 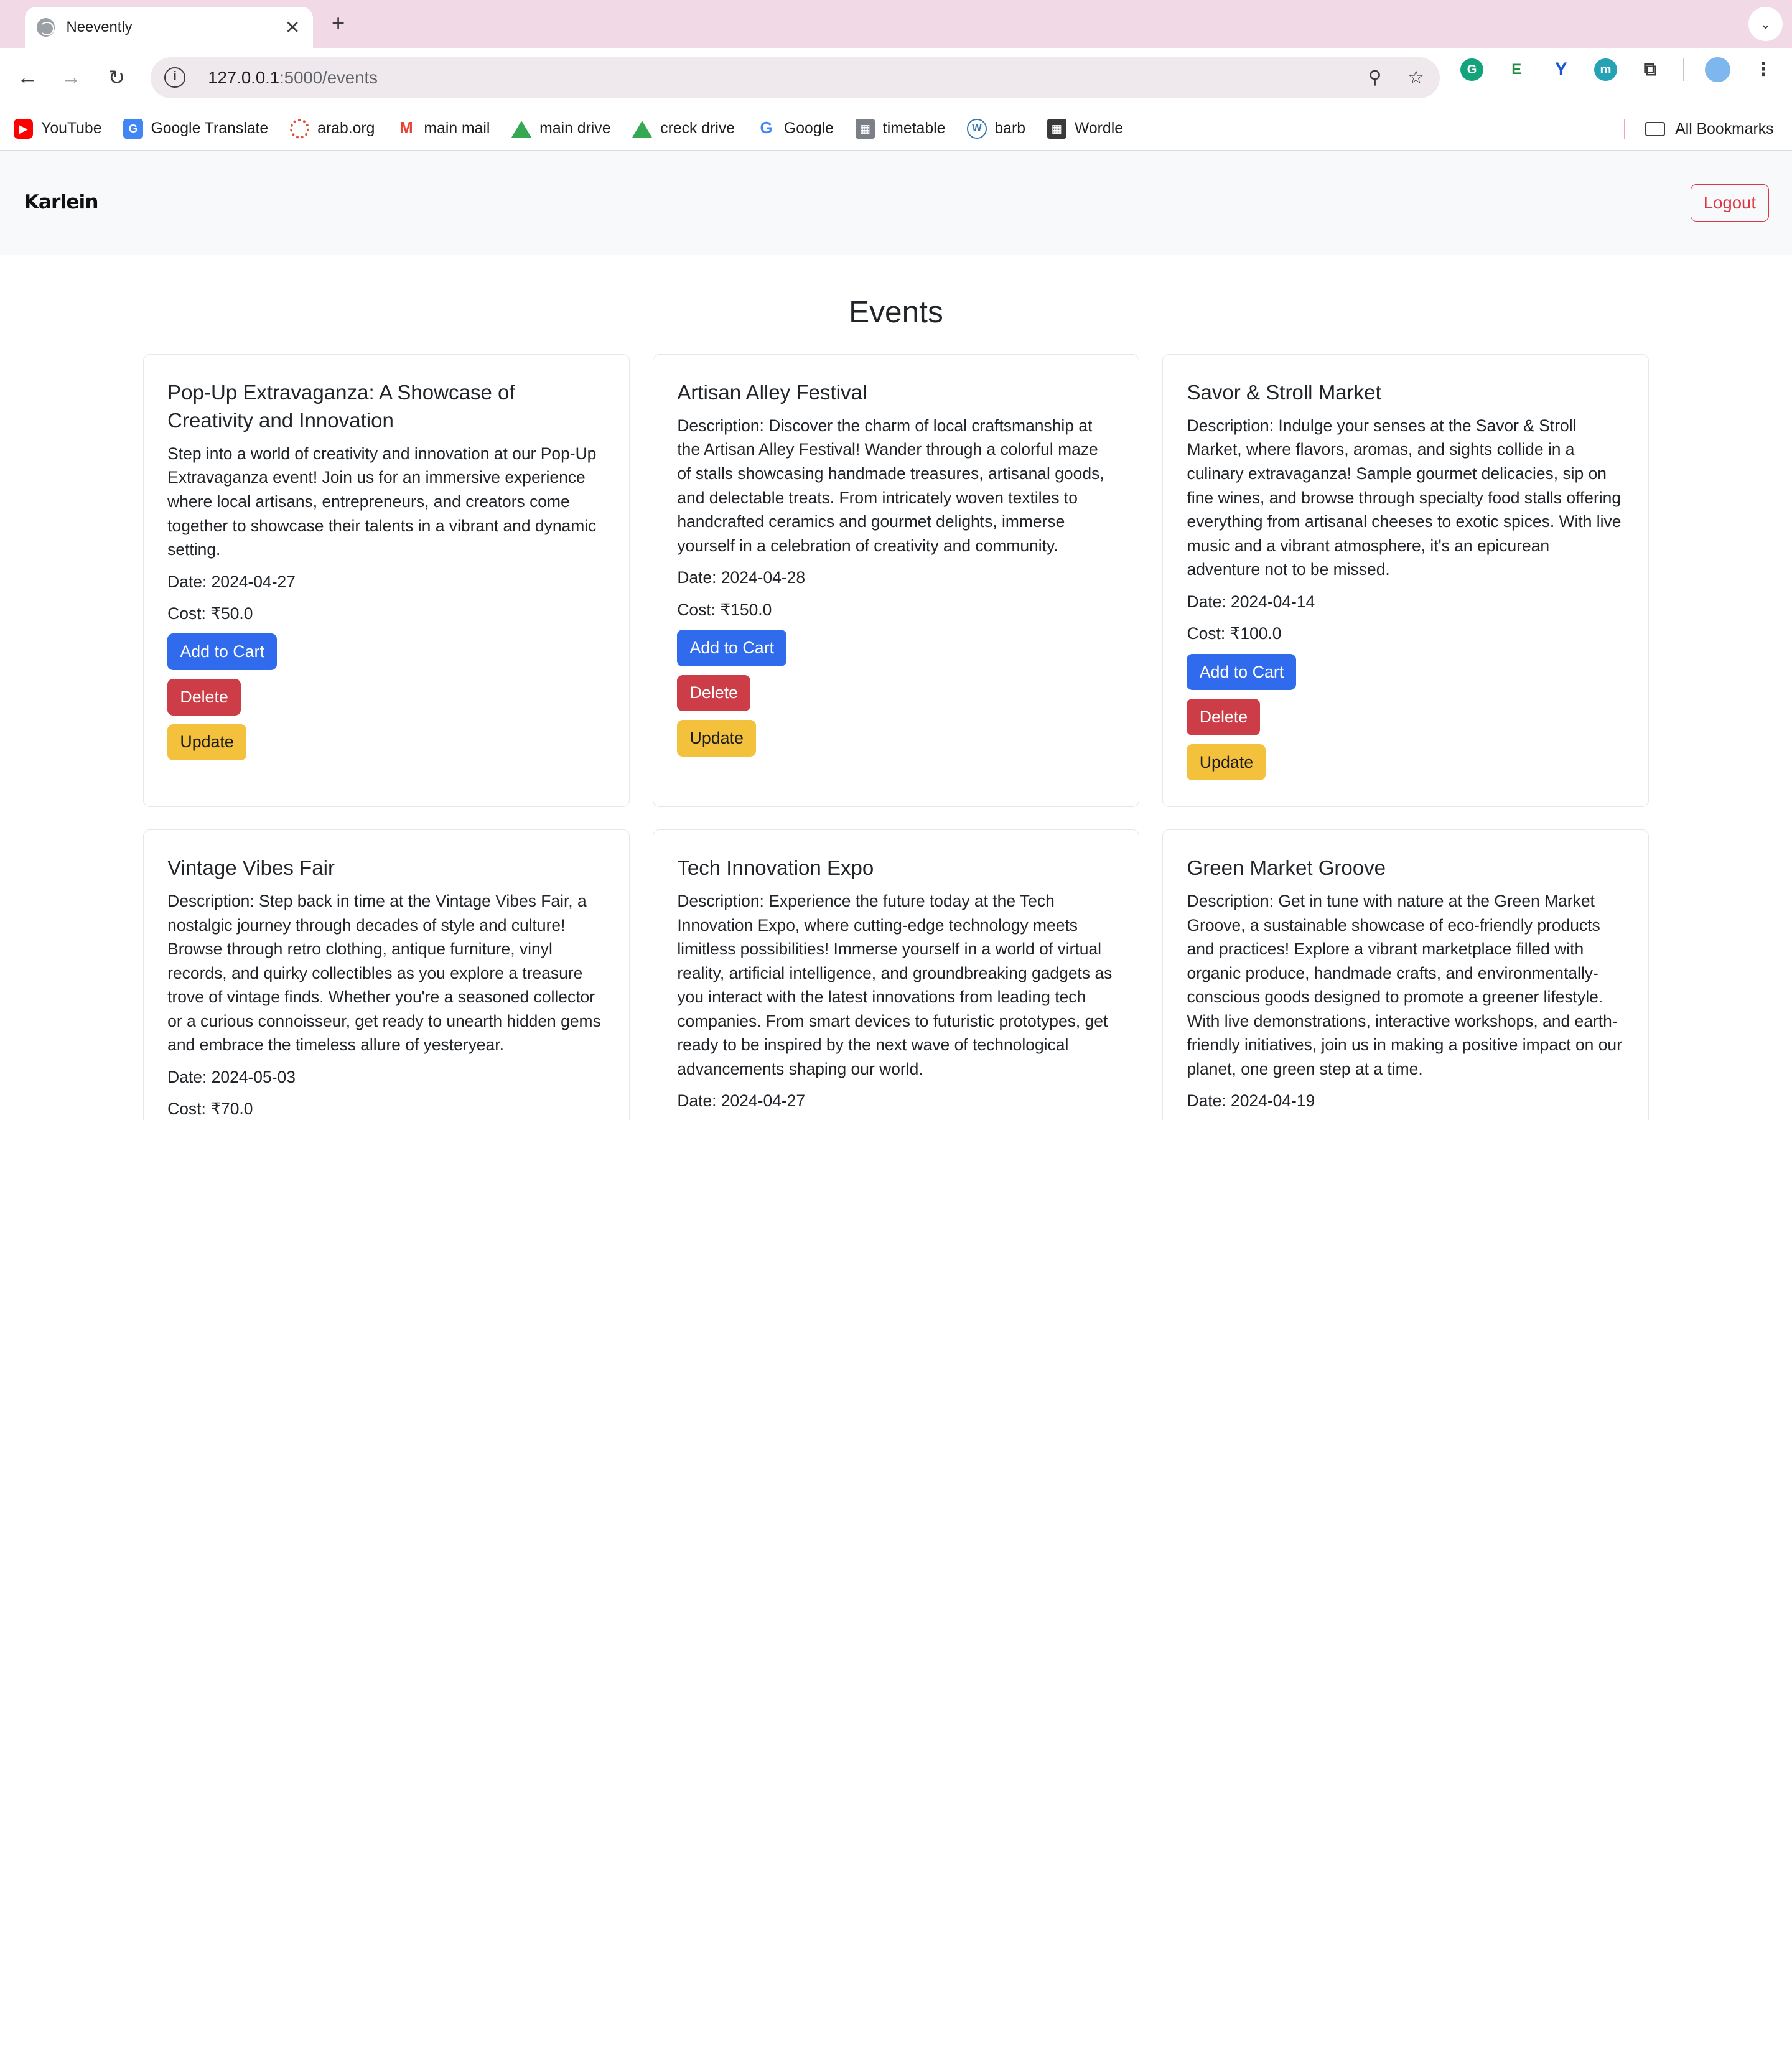 I want to click on url-host: 127.0.0.1, so click(x=244, y=77).